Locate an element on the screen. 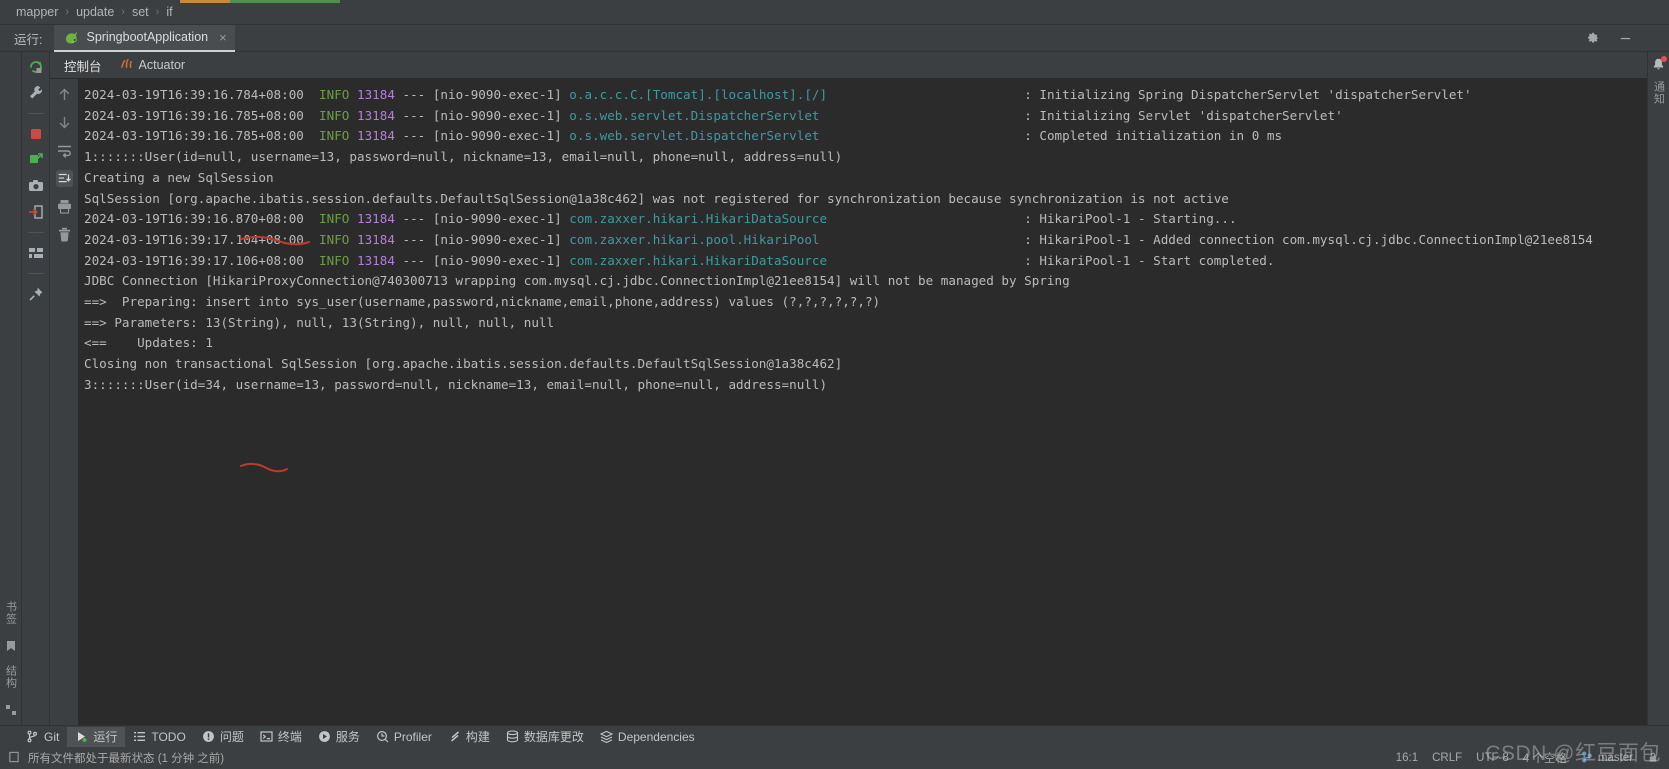  close-icon: × is located at coordinates (223, 37).